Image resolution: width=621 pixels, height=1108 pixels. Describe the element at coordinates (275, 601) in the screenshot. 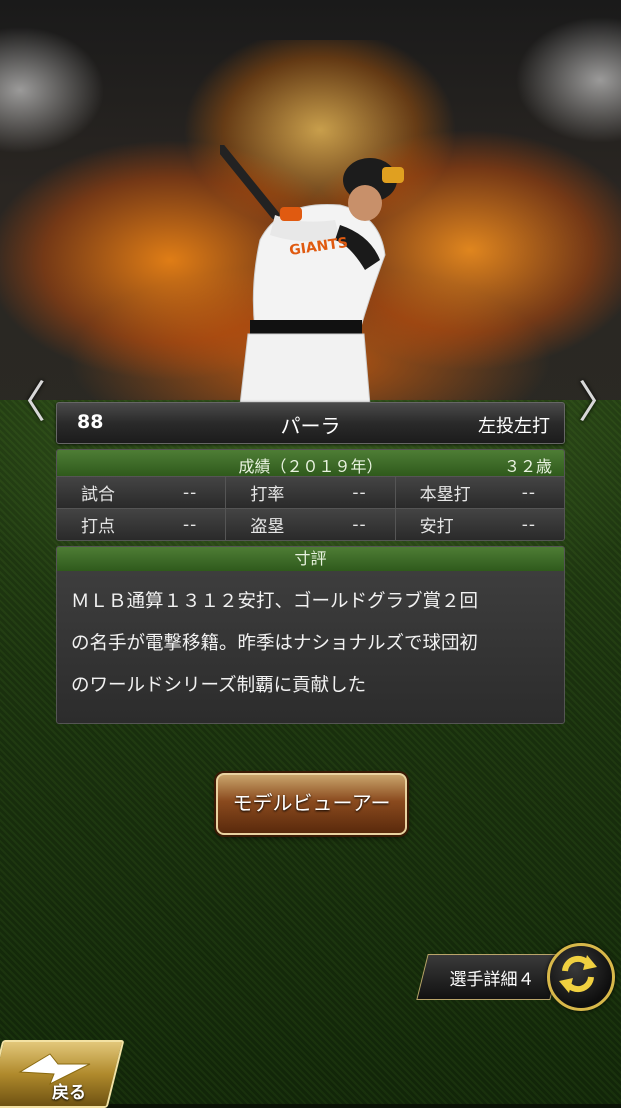

I see `review-line: ＭＬＢ通算１３１２安打、ゴールドグラブ賞２回` at that location.